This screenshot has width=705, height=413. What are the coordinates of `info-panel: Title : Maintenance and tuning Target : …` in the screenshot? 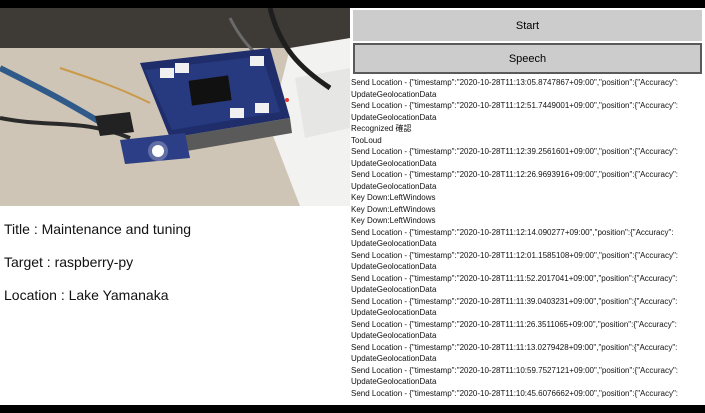 It's located at (174, 269).